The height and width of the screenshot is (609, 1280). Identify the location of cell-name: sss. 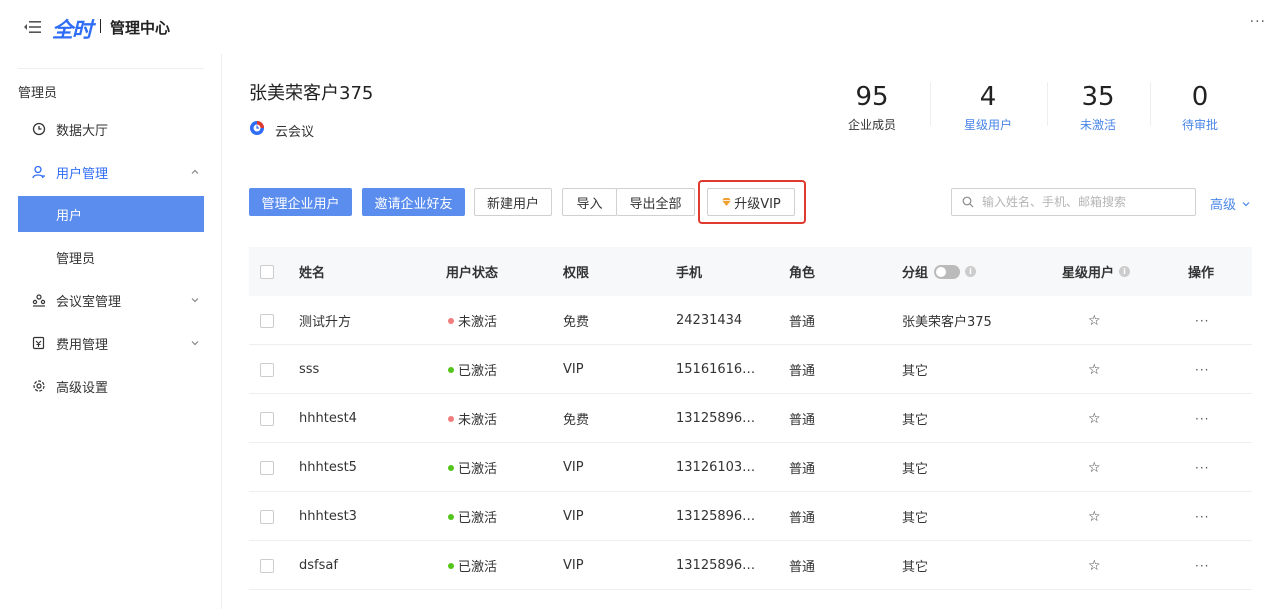
(309, 369).